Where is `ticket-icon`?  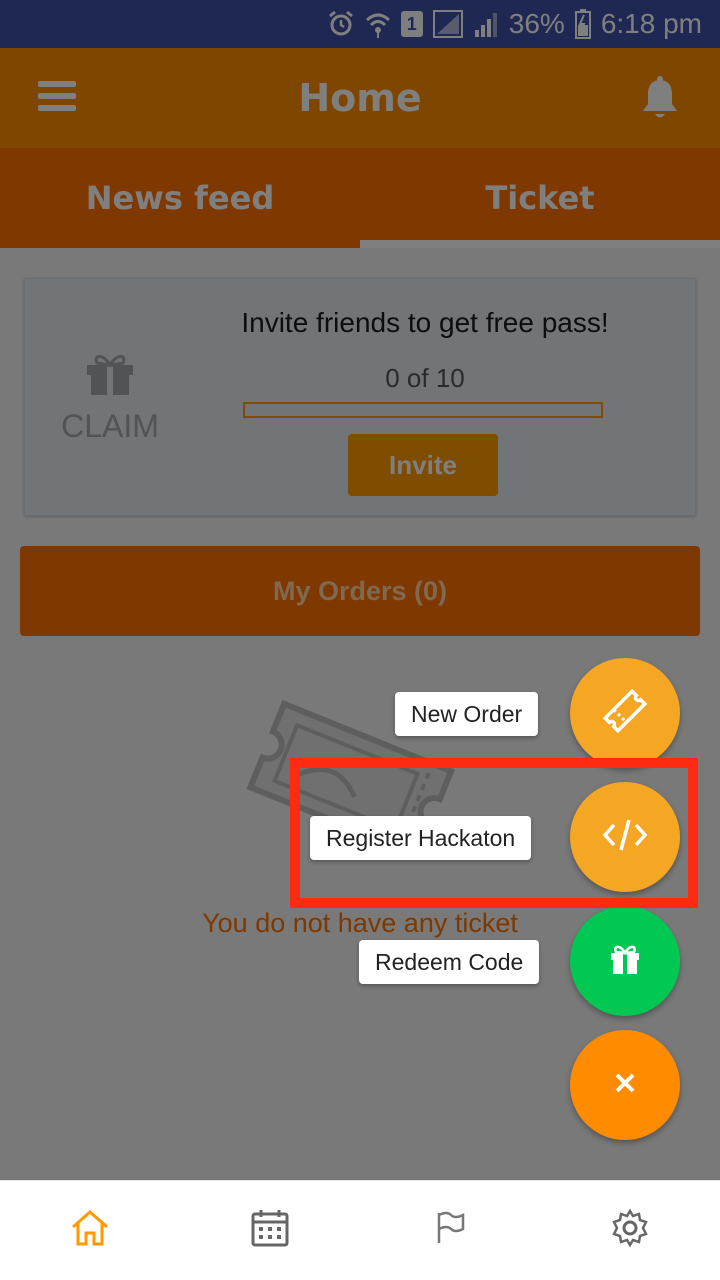 ticket-icon is located at coordinates (625, 713).